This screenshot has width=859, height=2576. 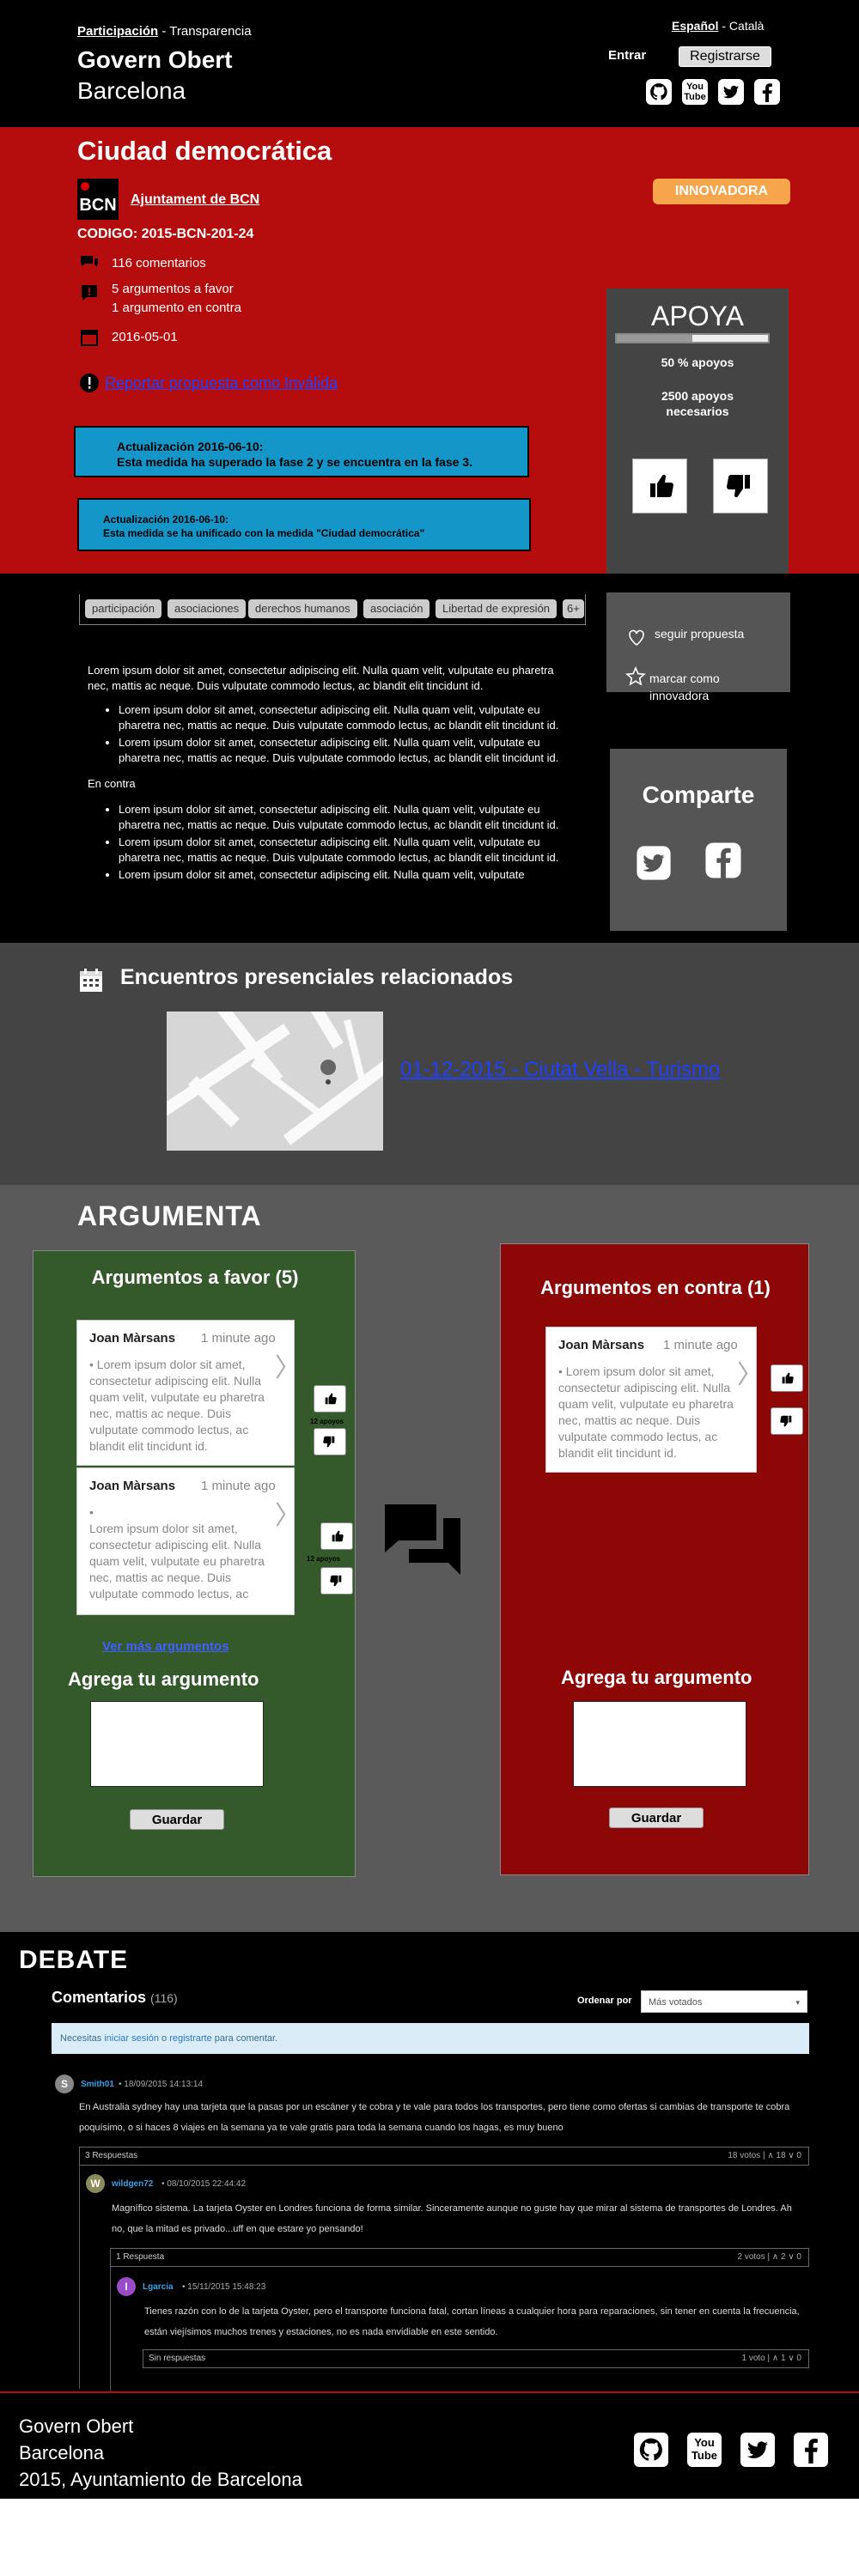 I want to click on language-switcher: Español - Català, so click(x=718, y=26).